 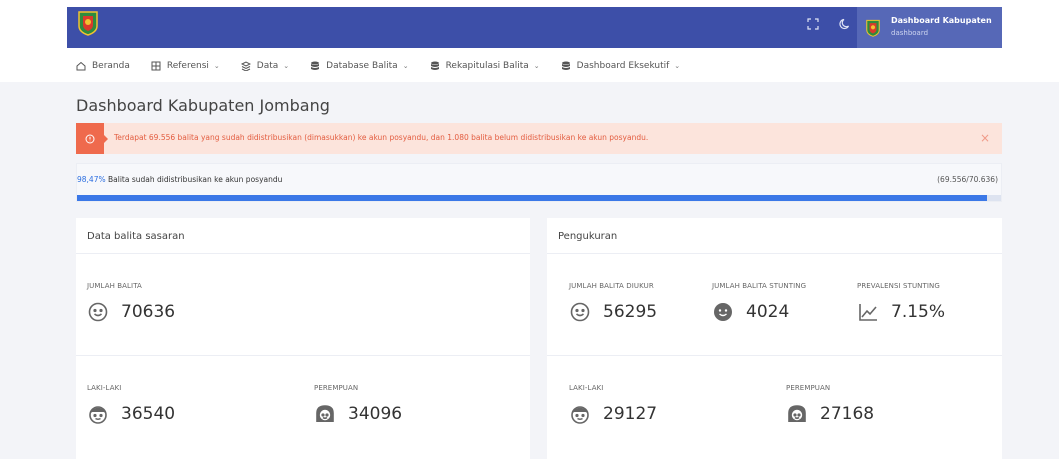 I want to click on nav-label: Referensi, so click(x=187, y=65).